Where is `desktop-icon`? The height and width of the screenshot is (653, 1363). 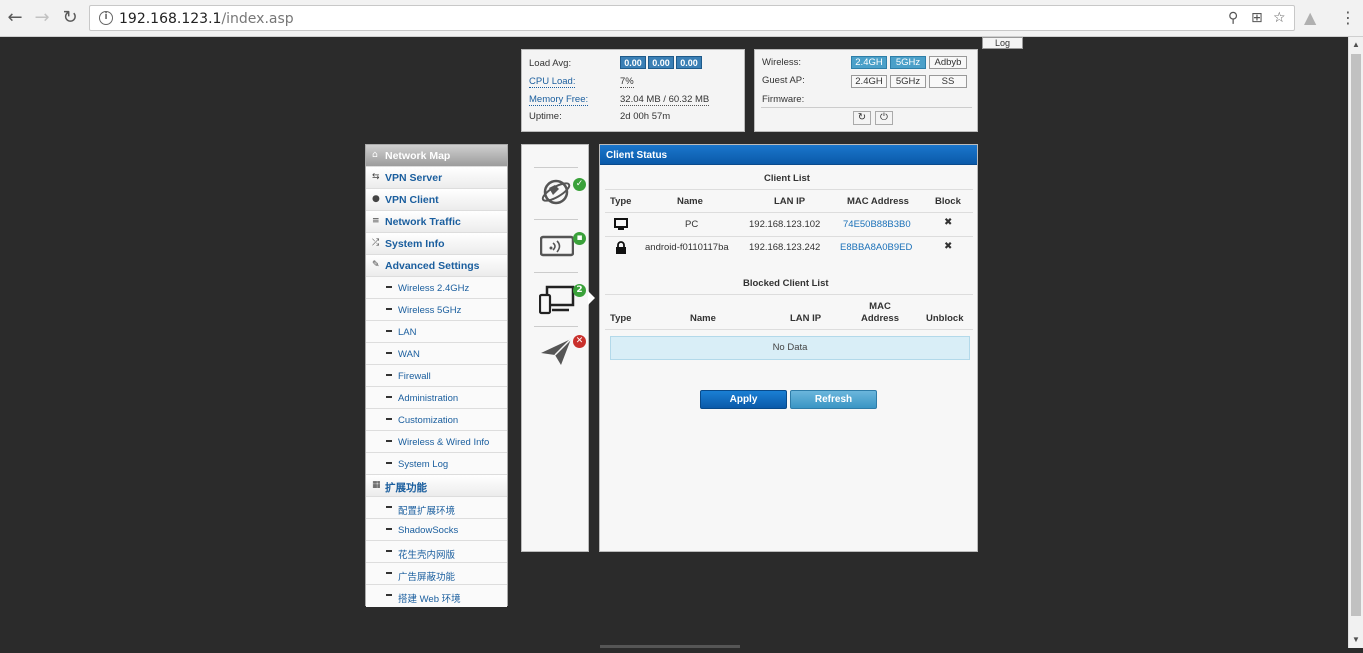
desktop-icon is located at coordinates (621, 226).